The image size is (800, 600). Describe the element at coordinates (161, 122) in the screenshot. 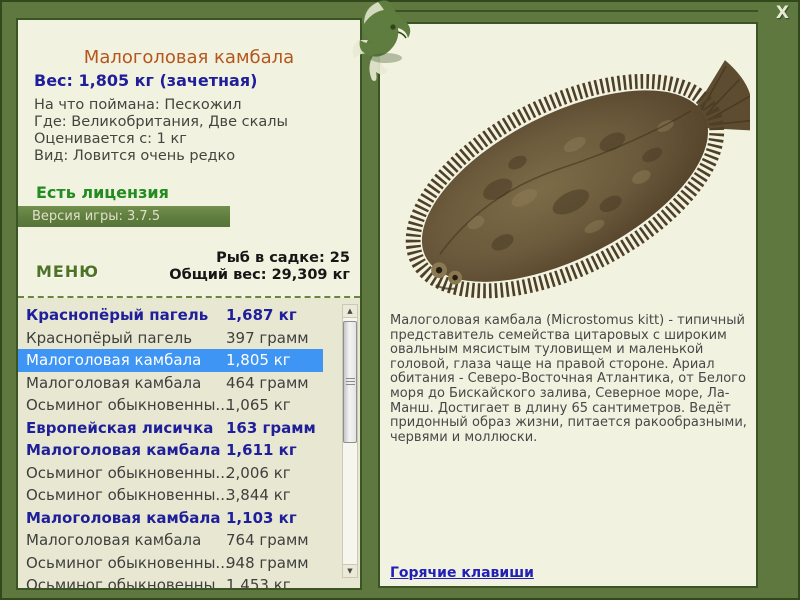

I see `detail-location: Где: Великобритания, Две скалы` at that location.